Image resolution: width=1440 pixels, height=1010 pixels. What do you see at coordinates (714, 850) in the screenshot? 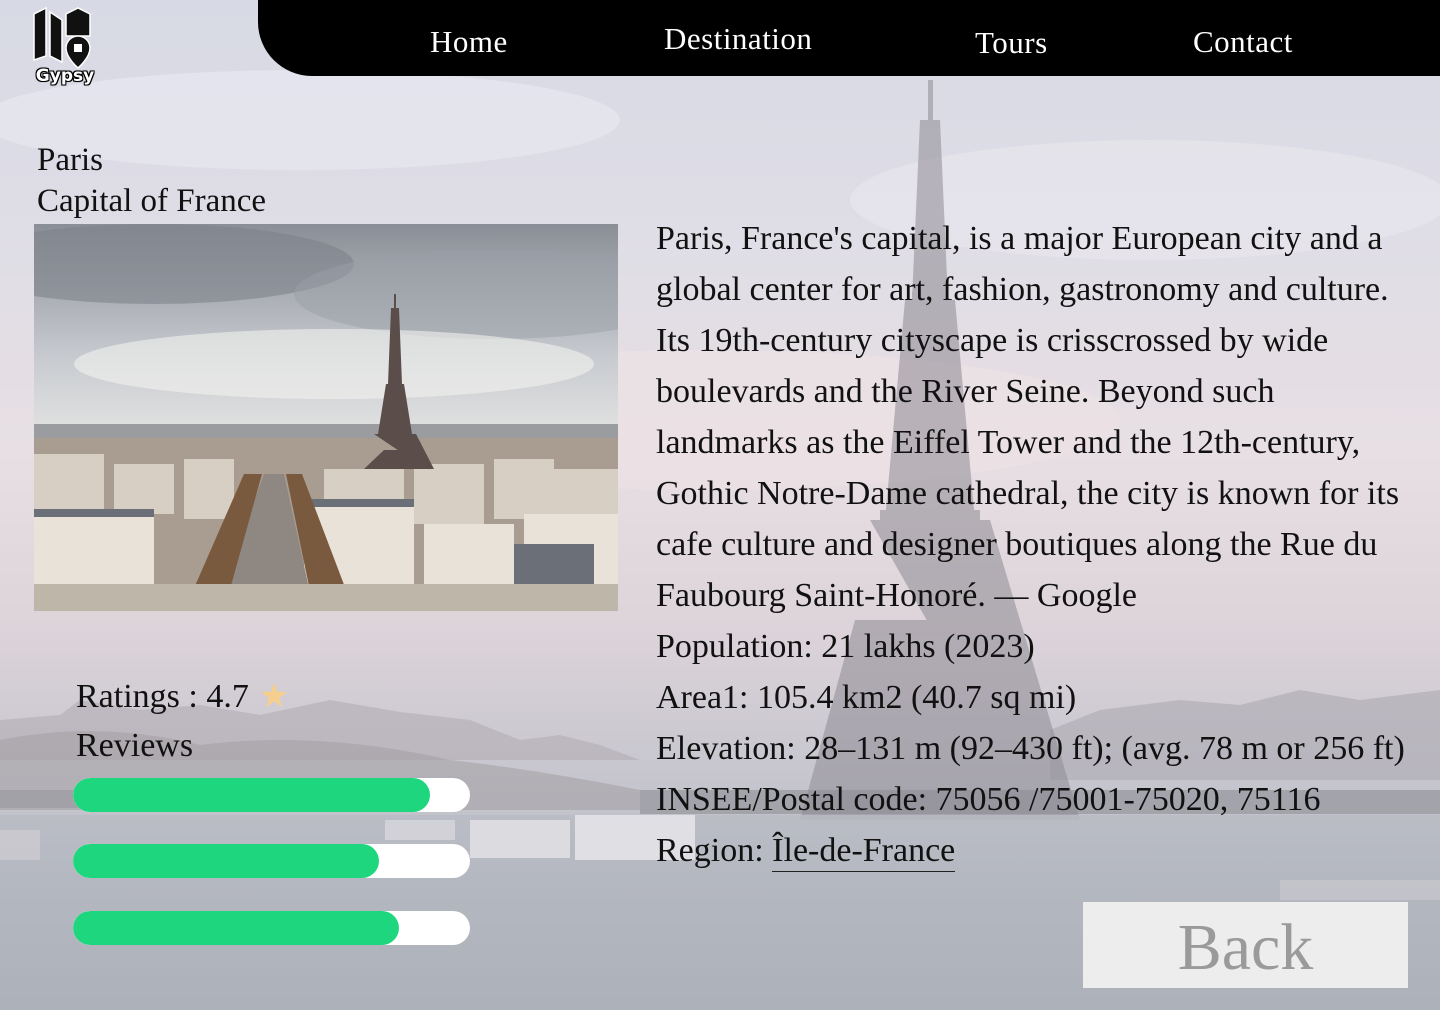
I see `region-label: Region:` at bounding box center [714, 850].